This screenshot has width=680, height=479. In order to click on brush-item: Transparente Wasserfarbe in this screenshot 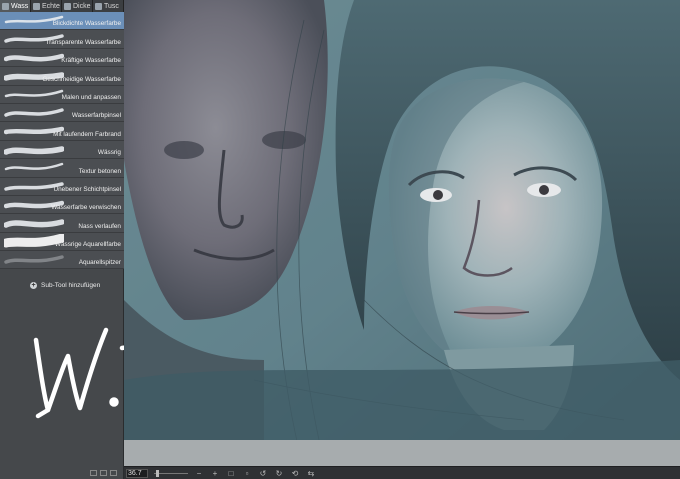, I will do `click(62, 39)`.